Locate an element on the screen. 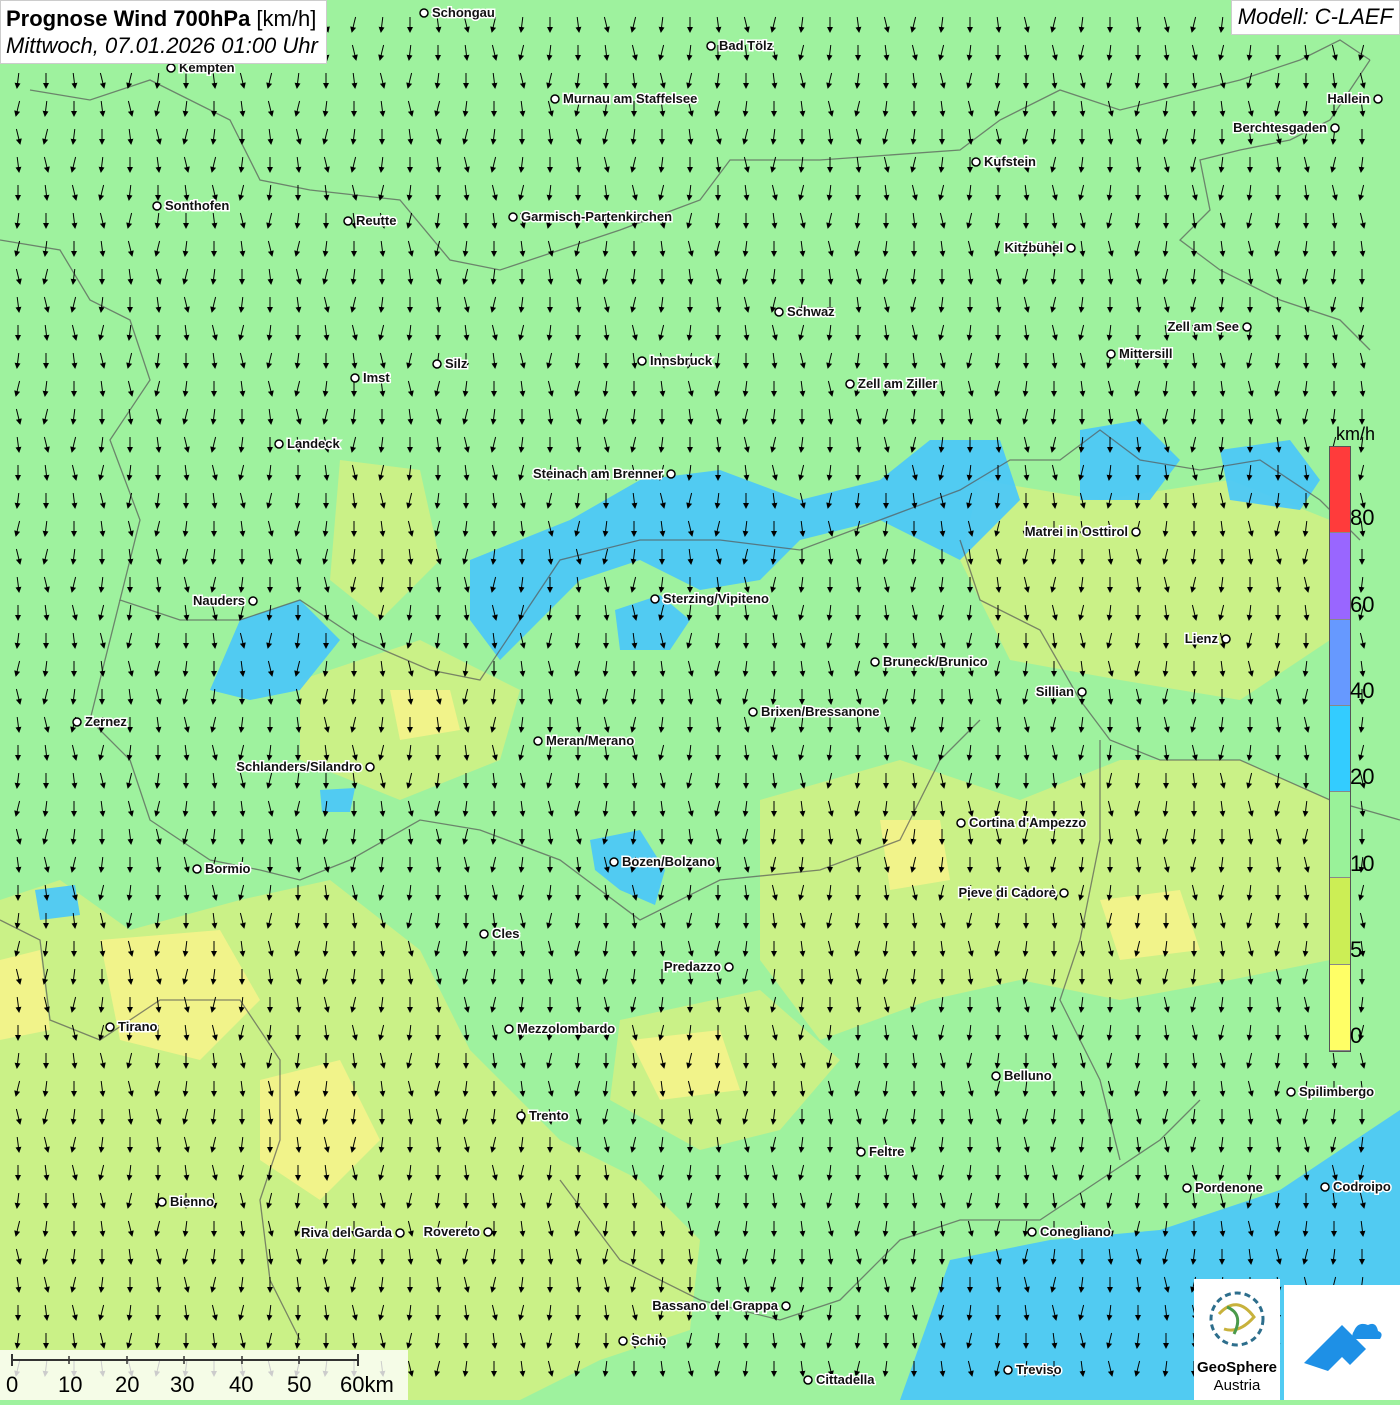  city-label: Sonthofen is located at coordinates (197, 205).